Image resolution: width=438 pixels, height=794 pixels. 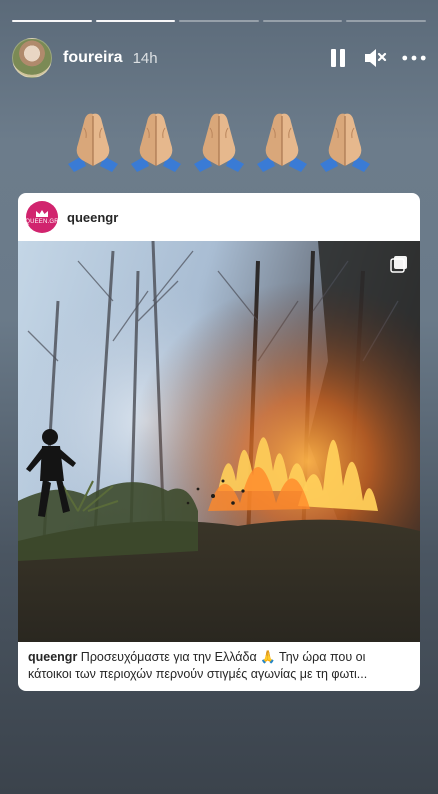 I want to click on shared-post-username: queengr, so click(x=92, y=217).